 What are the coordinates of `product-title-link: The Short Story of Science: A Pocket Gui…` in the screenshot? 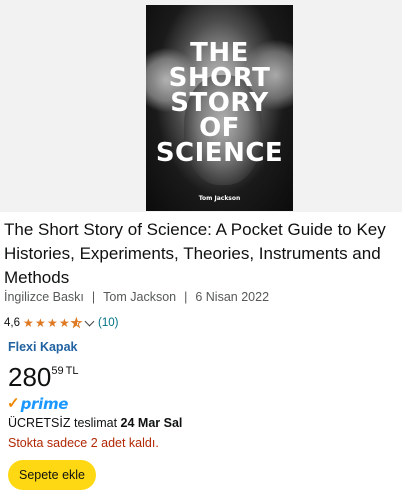 It's located at (202, 254).